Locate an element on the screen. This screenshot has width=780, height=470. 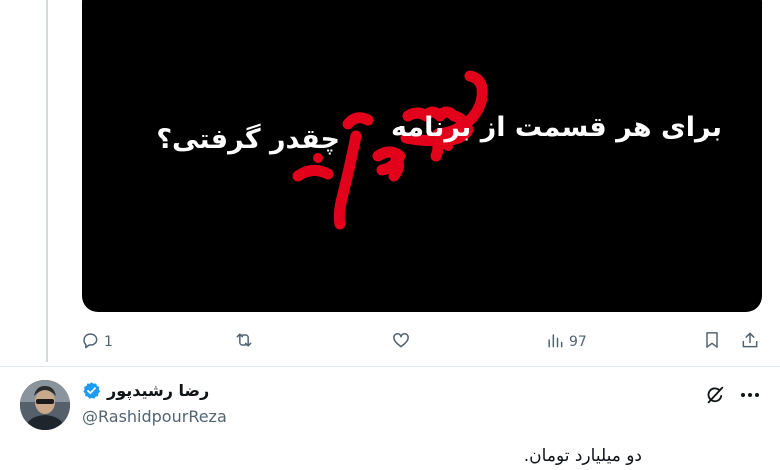
retweet-icon is located at coordinates (244, 342).